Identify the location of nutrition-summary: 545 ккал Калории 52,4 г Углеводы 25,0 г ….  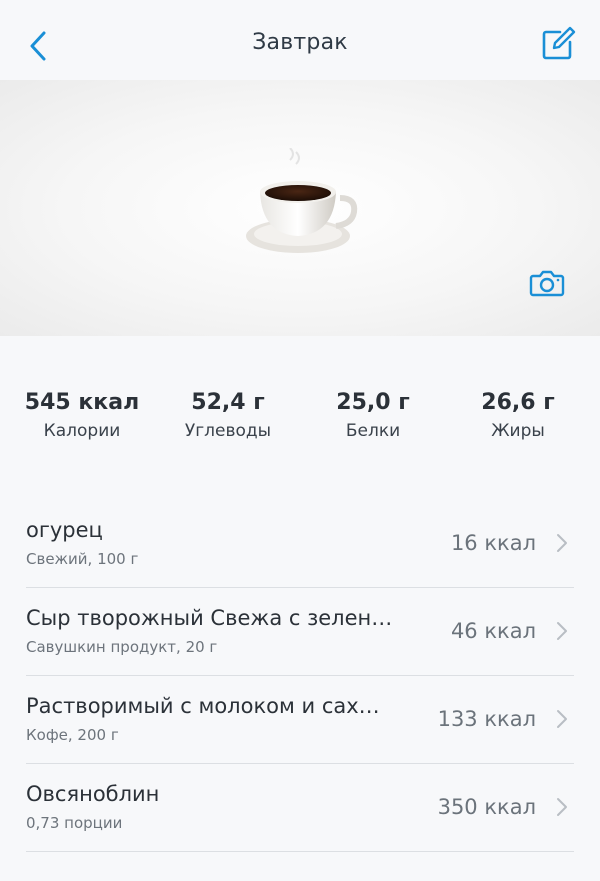
(300, 420).